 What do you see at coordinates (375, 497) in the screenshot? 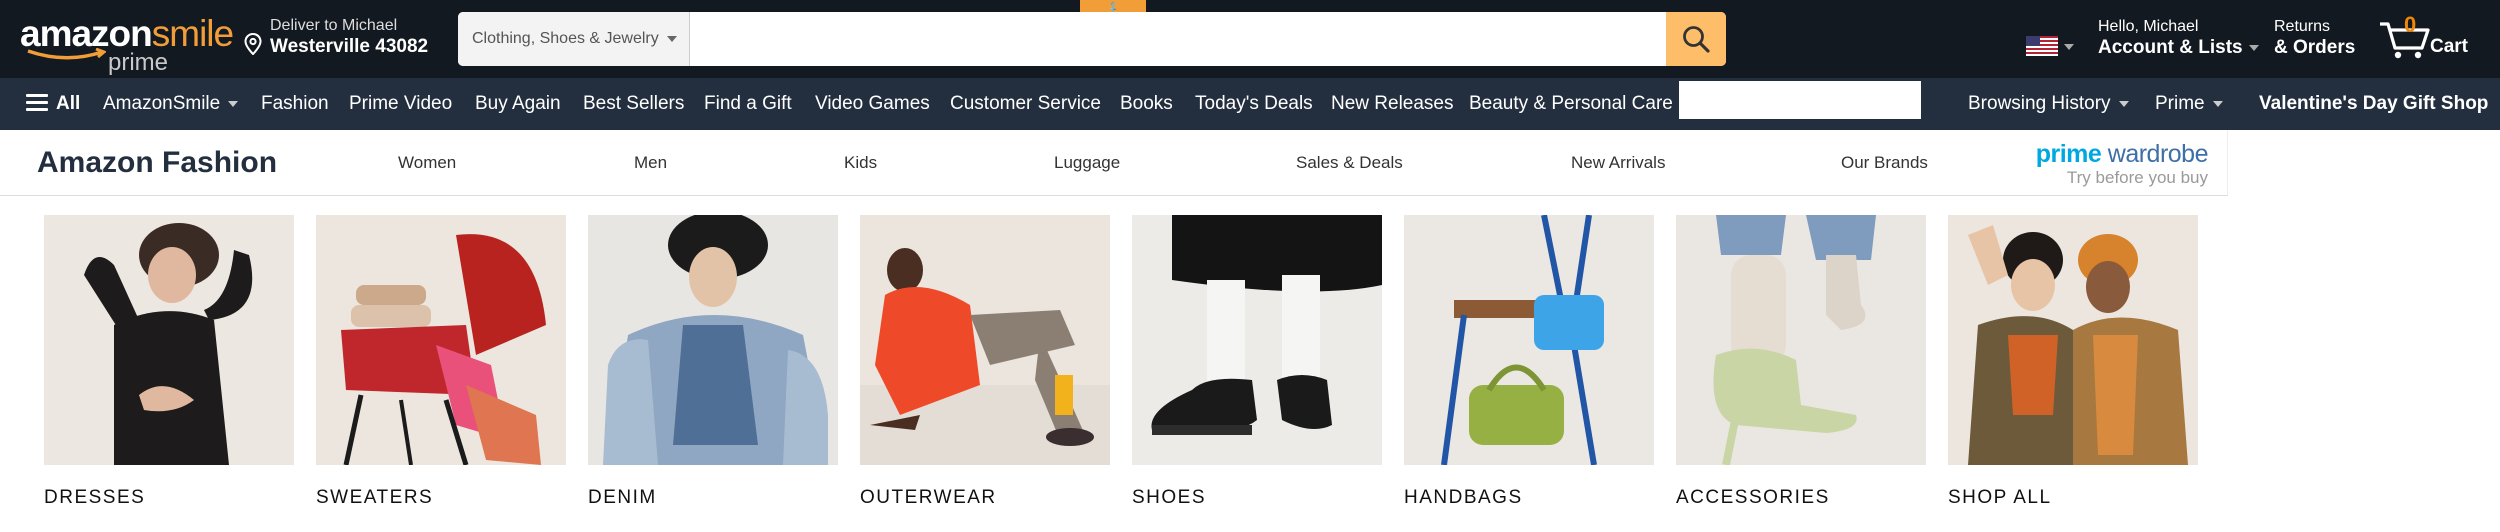
I see `category-label-sweaters: SWEATERS` at bounding box center [375, 497].